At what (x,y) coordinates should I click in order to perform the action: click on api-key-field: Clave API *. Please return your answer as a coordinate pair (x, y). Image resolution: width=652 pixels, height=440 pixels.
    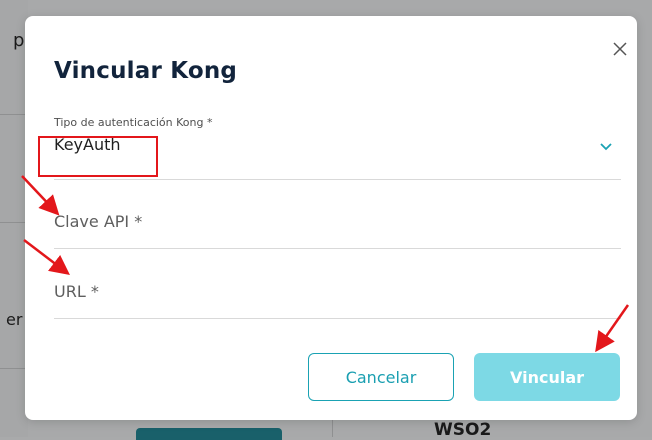
    Looking at the image, I should click on (337, 226).